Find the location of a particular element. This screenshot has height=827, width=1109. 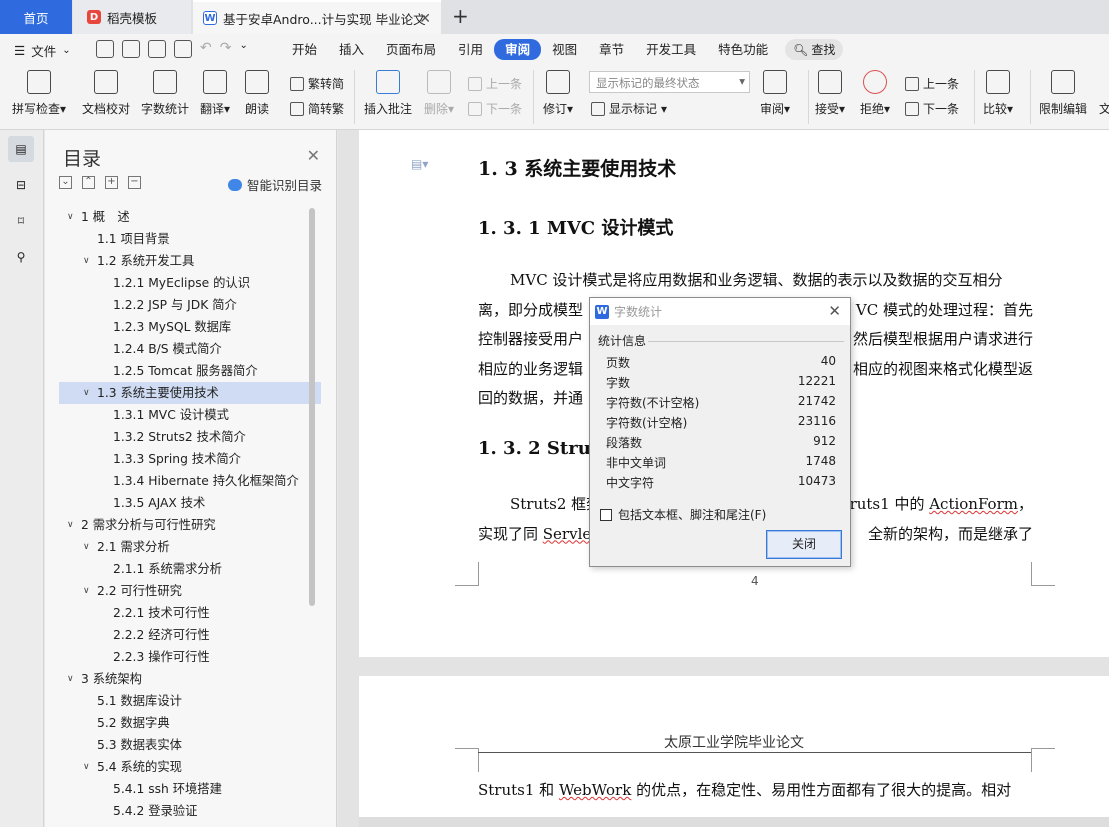

toc-item: 1.3.2 Struts2 技术简介 is located at coordinates (190, 437).